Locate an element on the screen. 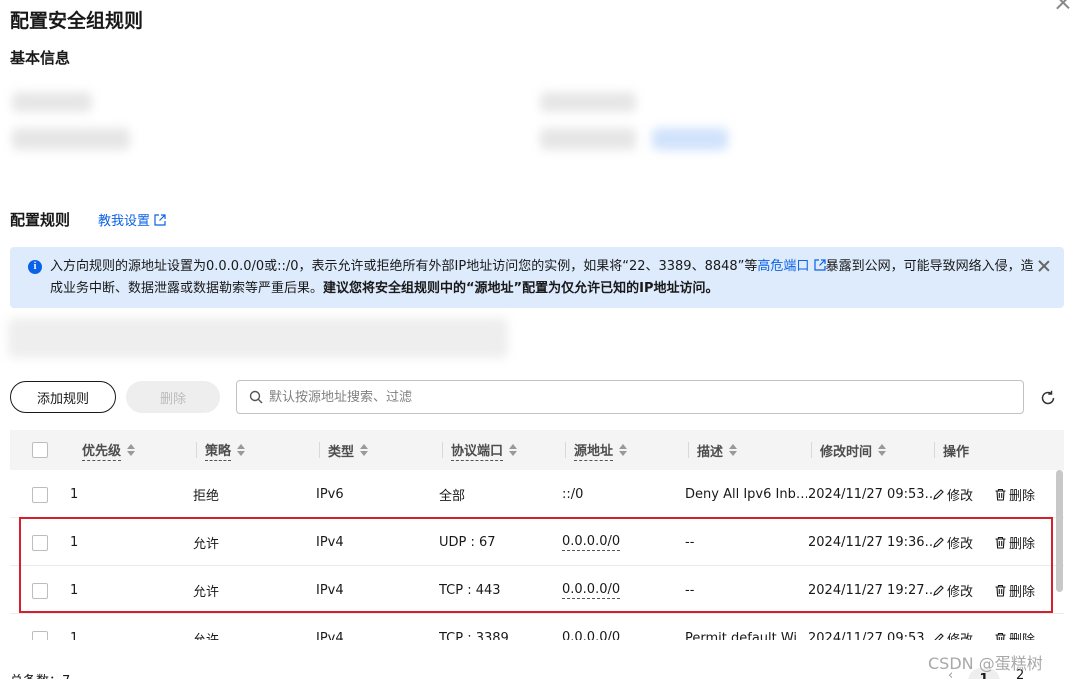 Image resolution: width=1072 pixels, height=679 pixels. help-link: 教我设置 is located at coordinates (132, 219).